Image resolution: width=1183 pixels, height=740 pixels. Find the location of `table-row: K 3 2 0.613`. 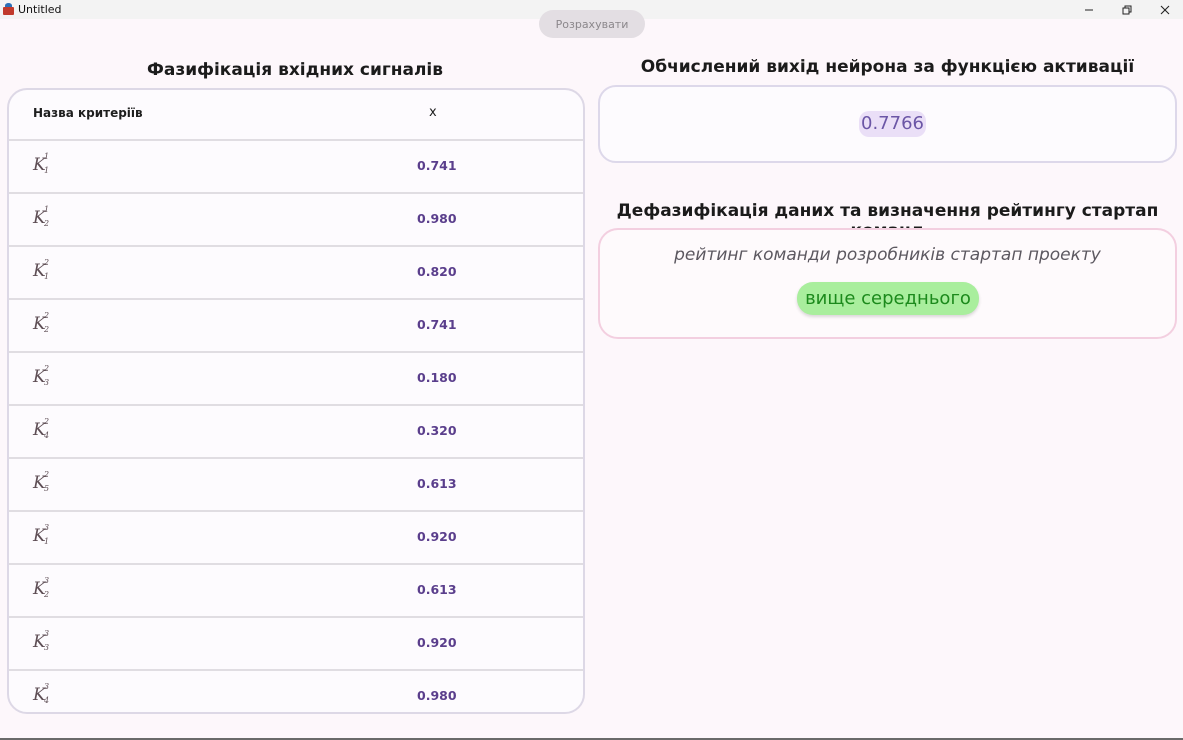

table-row: K 3 2 0.613 is located at coordinates (296, 591).